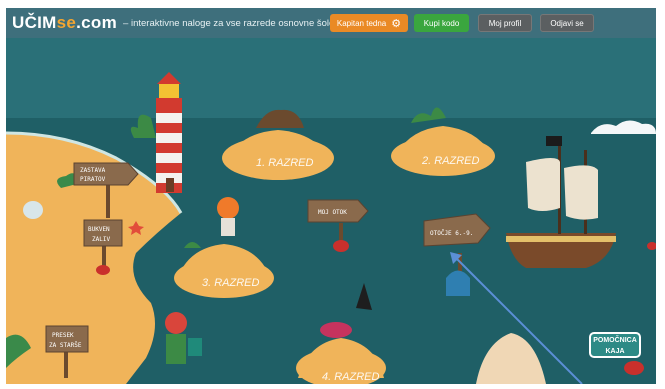 The height and width of the screenshot is (389, 665). What do you see at coordinates (615, 351) in the screenshot?
I see `help-line2: KAJA` at bounding box center [615, 351].